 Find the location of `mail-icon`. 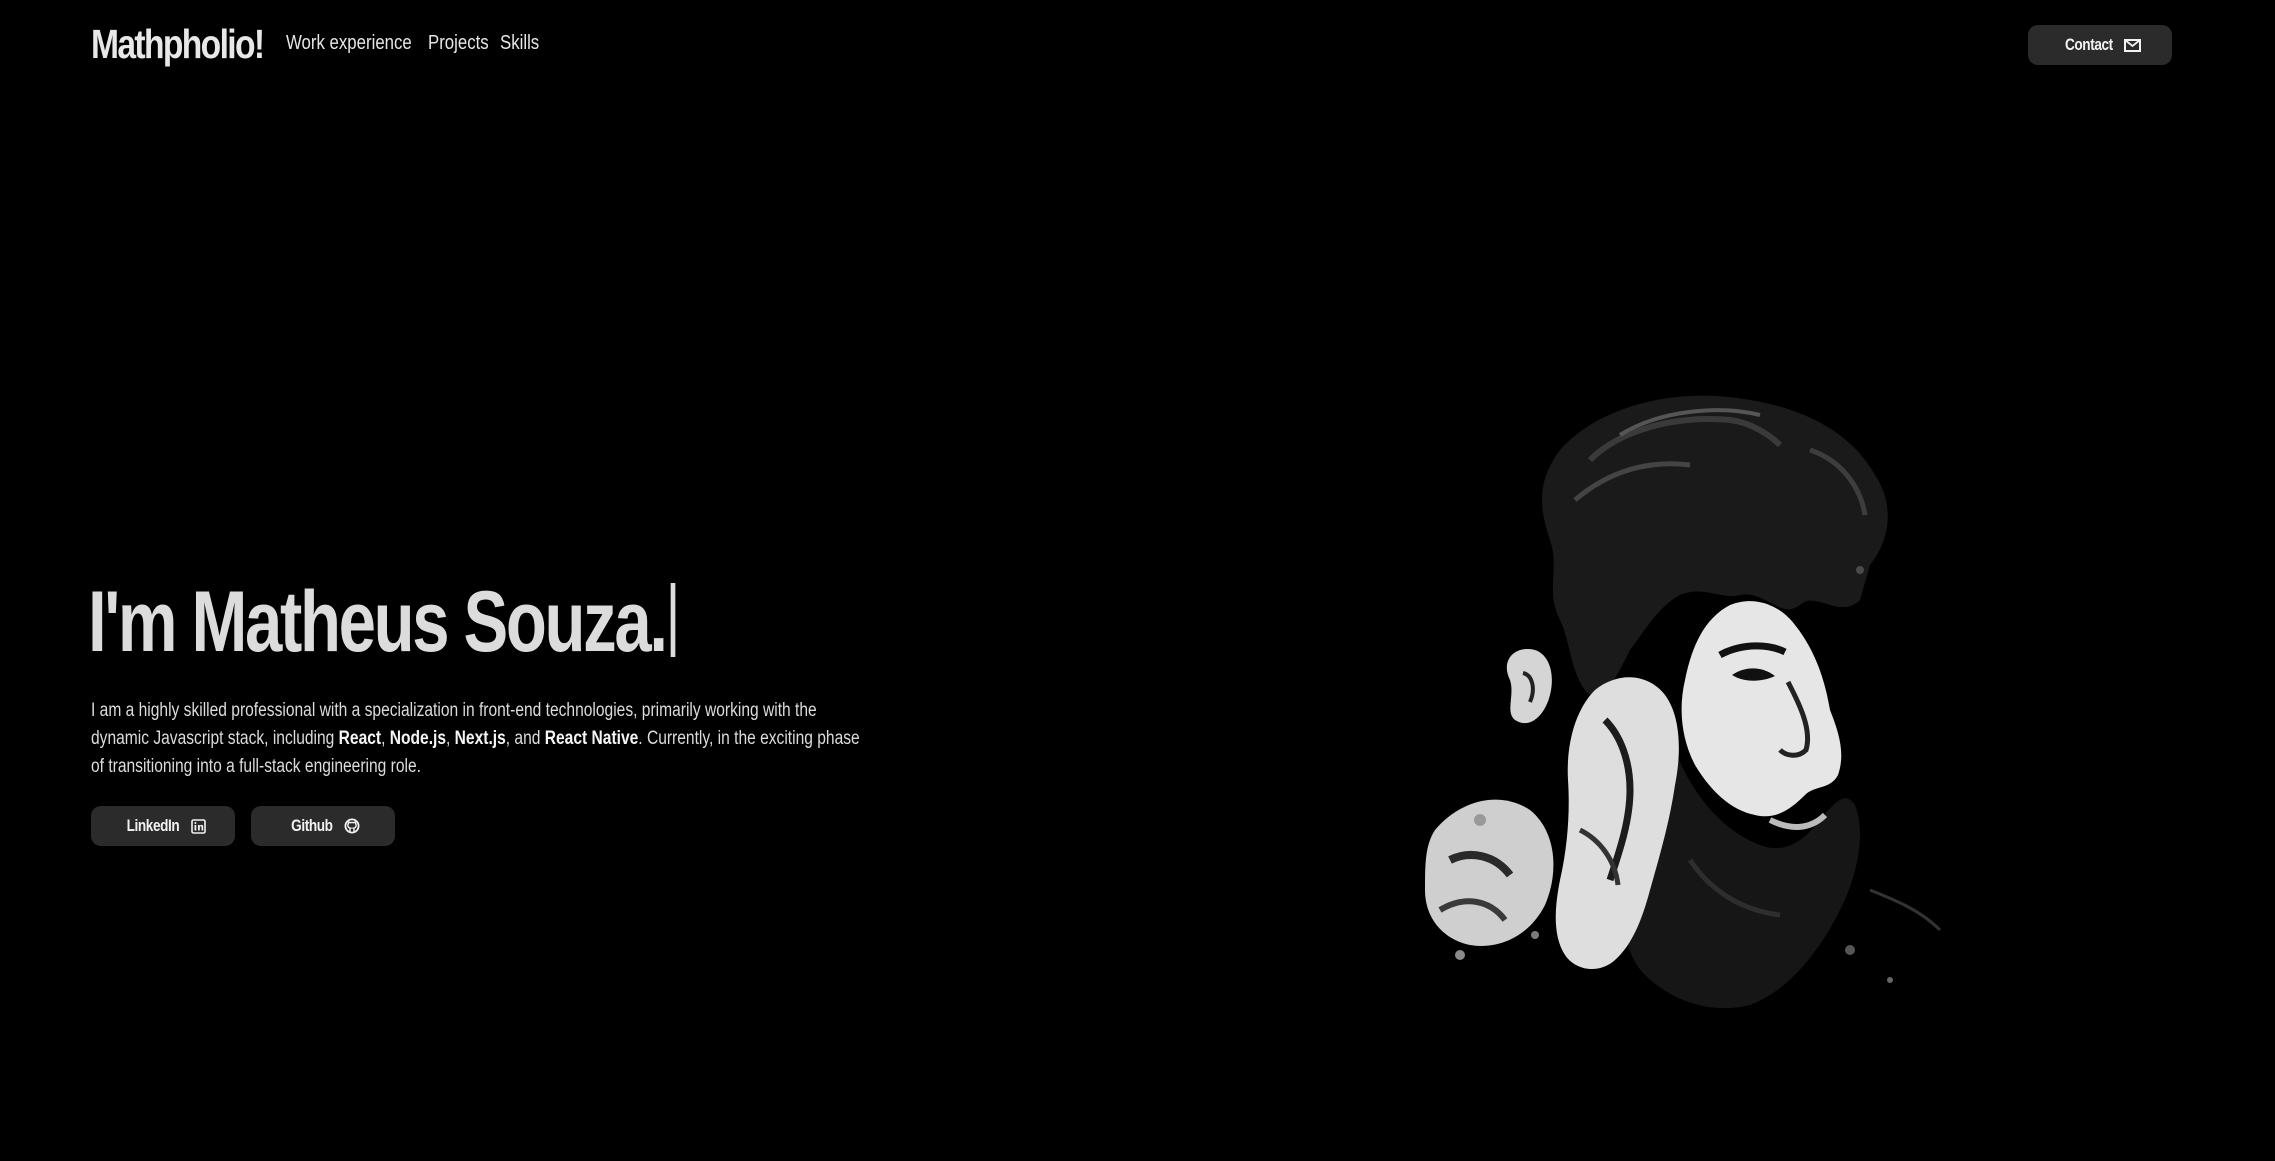

mail-icon is located at coordinates (2133, 45).